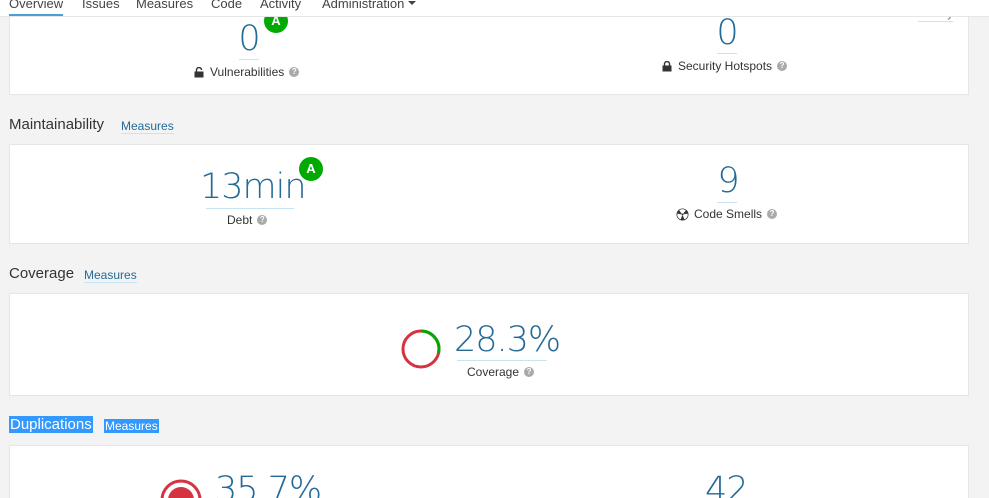 The width and height of the screenshot is (989, 498). I want to click on code-smells-label-text: Code Smells, so click(728, 214).